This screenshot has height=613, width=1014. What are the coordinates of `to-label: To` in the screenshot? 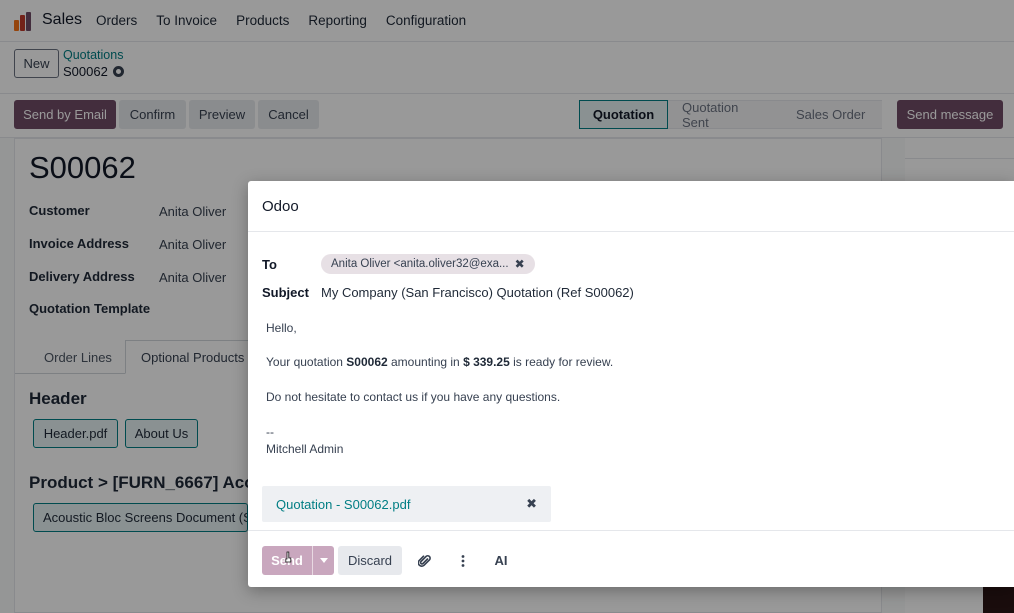 It's located at (269, 264).